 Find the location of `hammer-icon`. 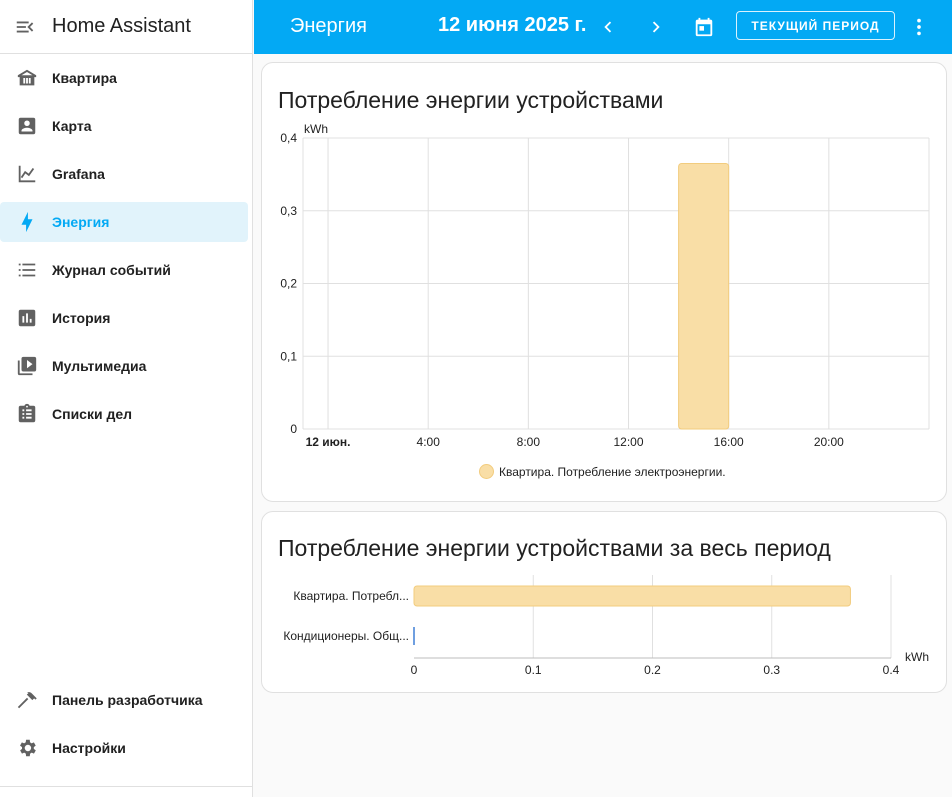

hammer-icon is located at coordinates (26, 700).